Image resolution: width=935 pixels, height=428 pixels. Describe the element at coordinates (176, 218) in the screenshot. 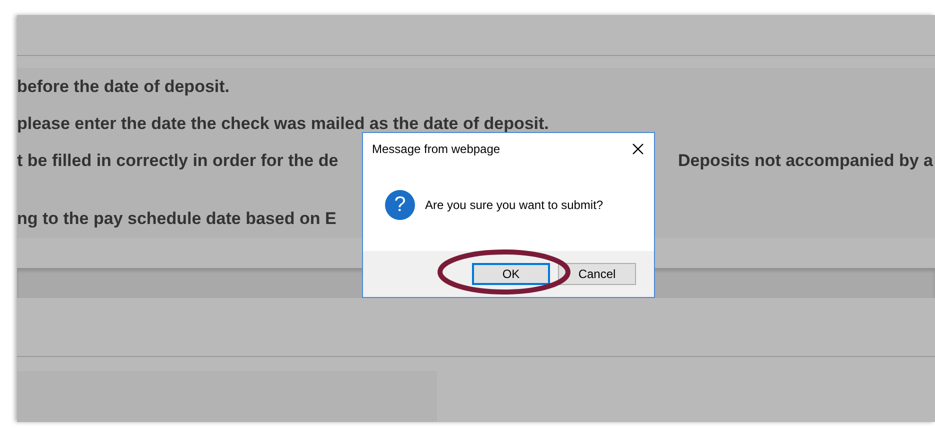

I see `instruction-text: ng to the pay schedule date based on E` at that location.